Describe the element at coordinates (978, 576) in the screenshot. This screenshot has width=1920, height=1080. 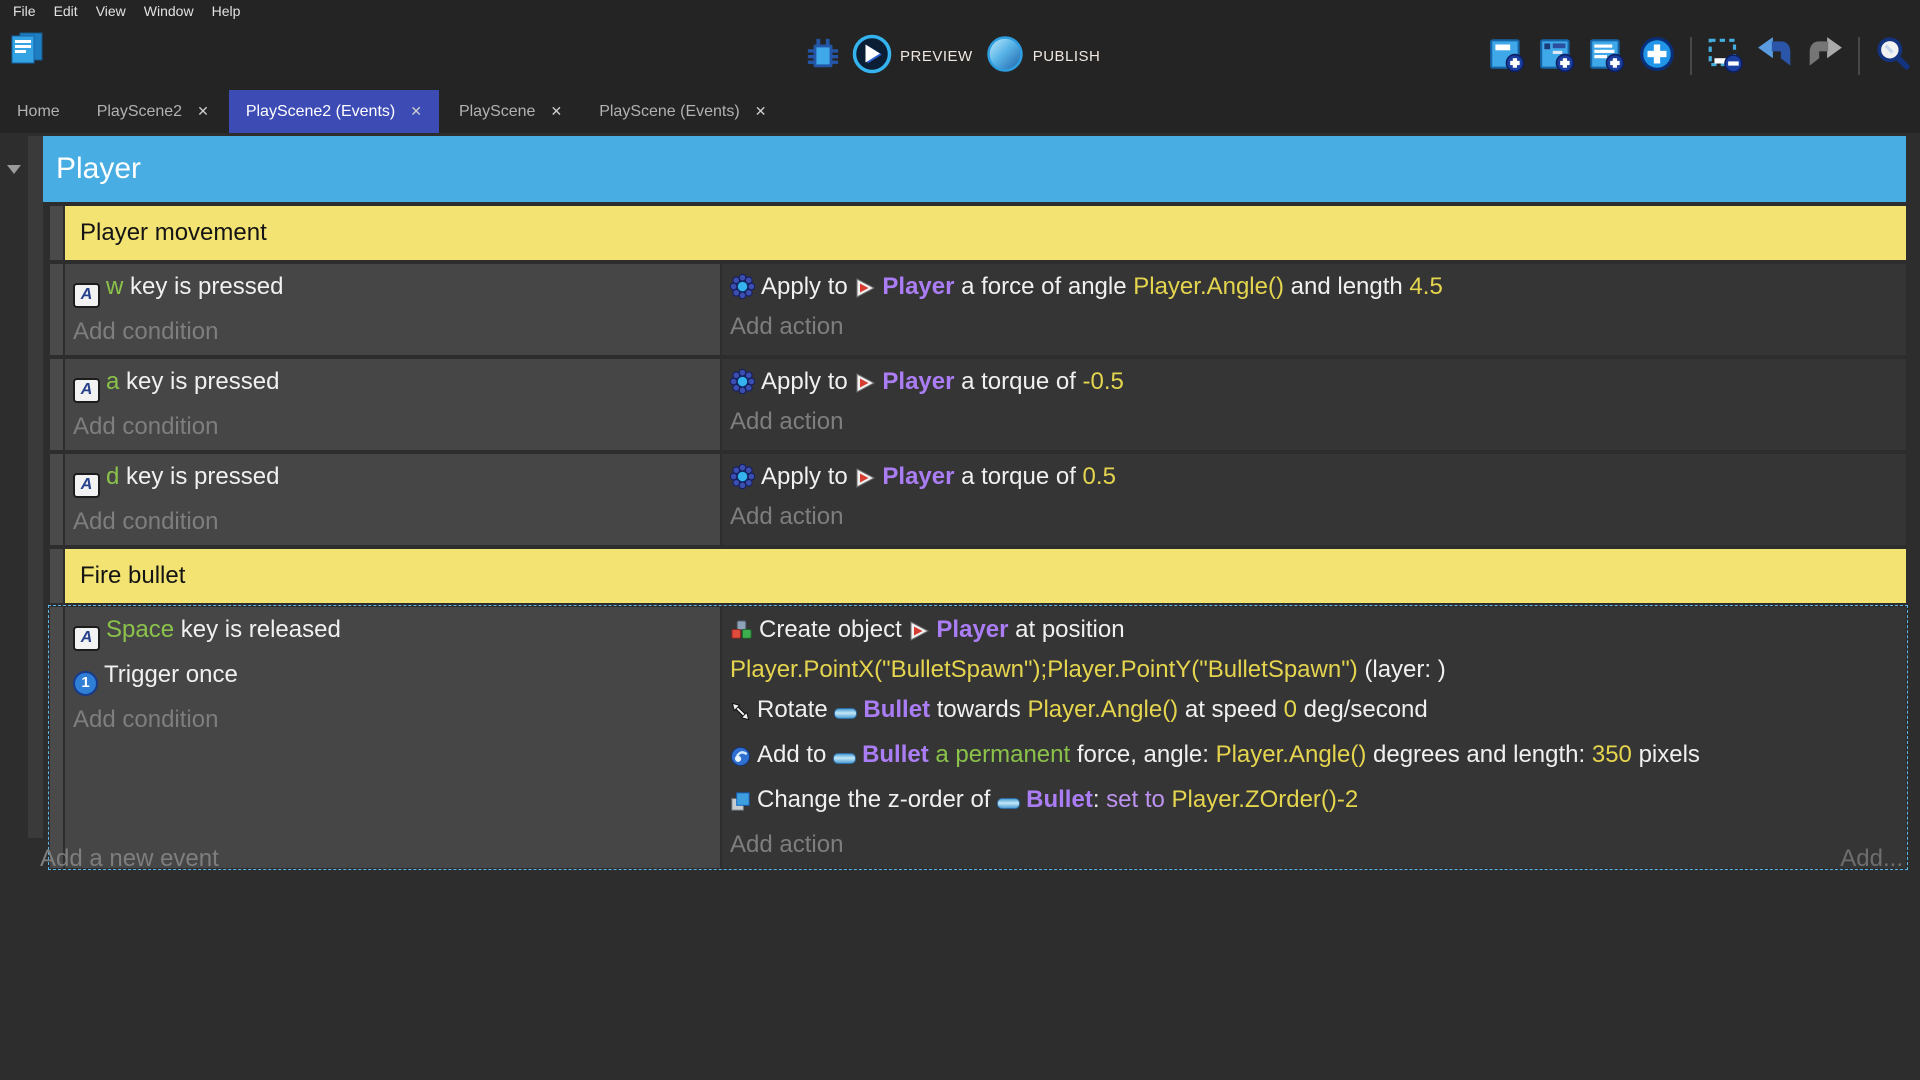
I see `comment-row: Fire bullet` at that location.